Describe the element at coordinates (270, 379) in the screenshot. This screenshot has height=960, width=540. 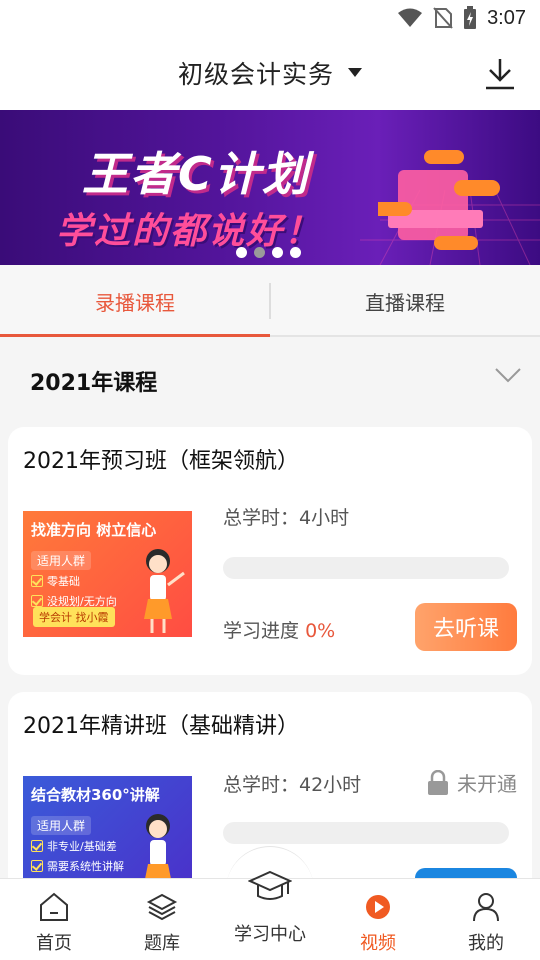
I see `year-section-header: 2021年课程` at that location.